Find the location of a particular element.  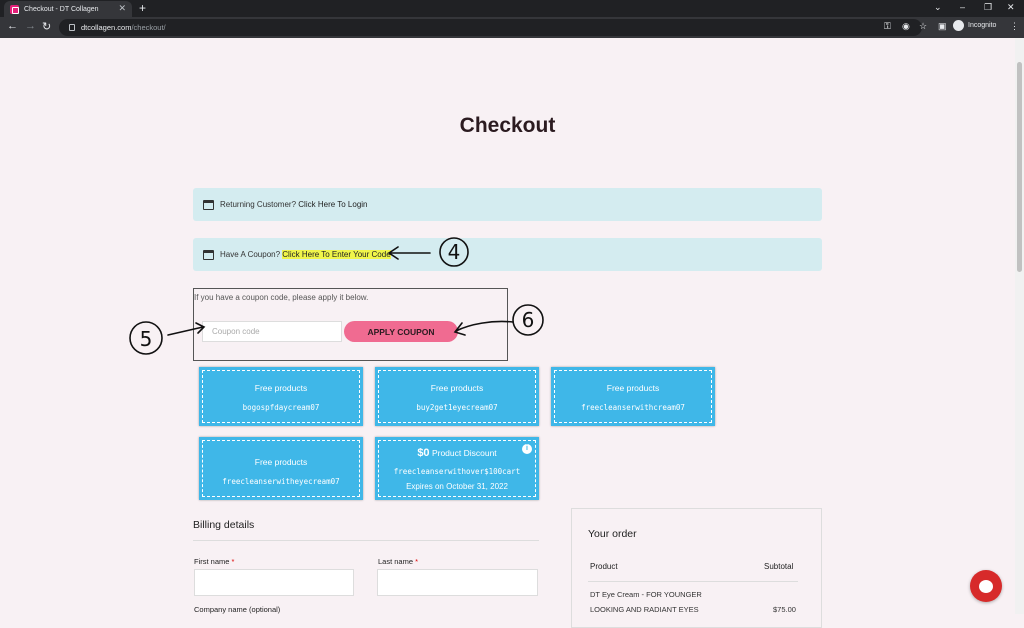

window-close-icon: ✕ is located at coordinates (1011, 7).